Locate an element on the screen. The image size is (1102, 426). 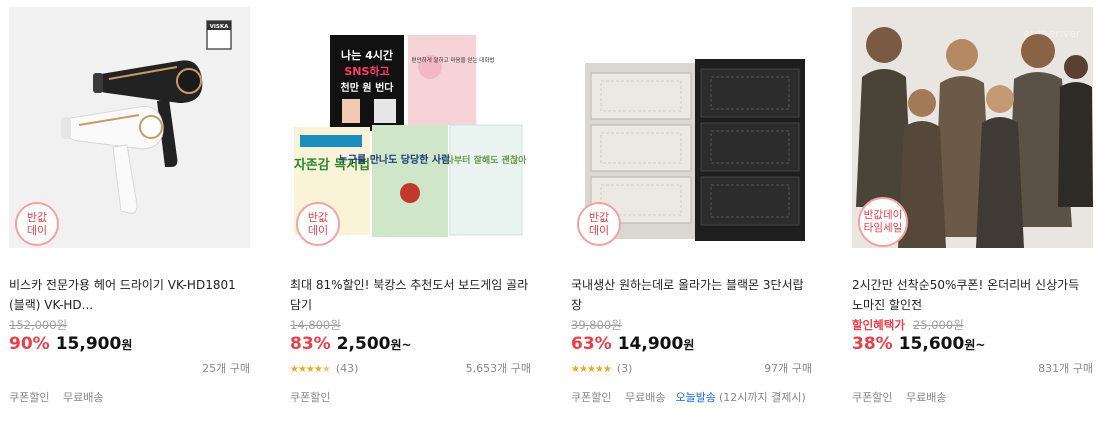
product-image: 반값 데이 is located at coordinates (691, 127).